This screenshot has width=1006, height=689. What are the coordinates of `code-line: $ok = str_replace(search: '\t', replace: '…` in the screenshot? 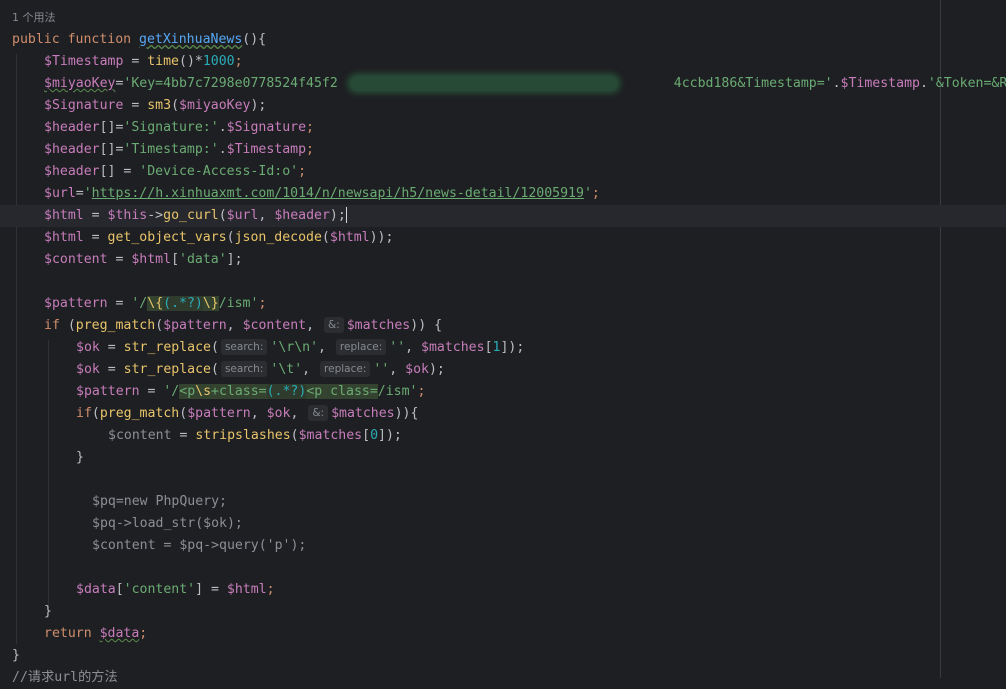 It's located at (503, 370).